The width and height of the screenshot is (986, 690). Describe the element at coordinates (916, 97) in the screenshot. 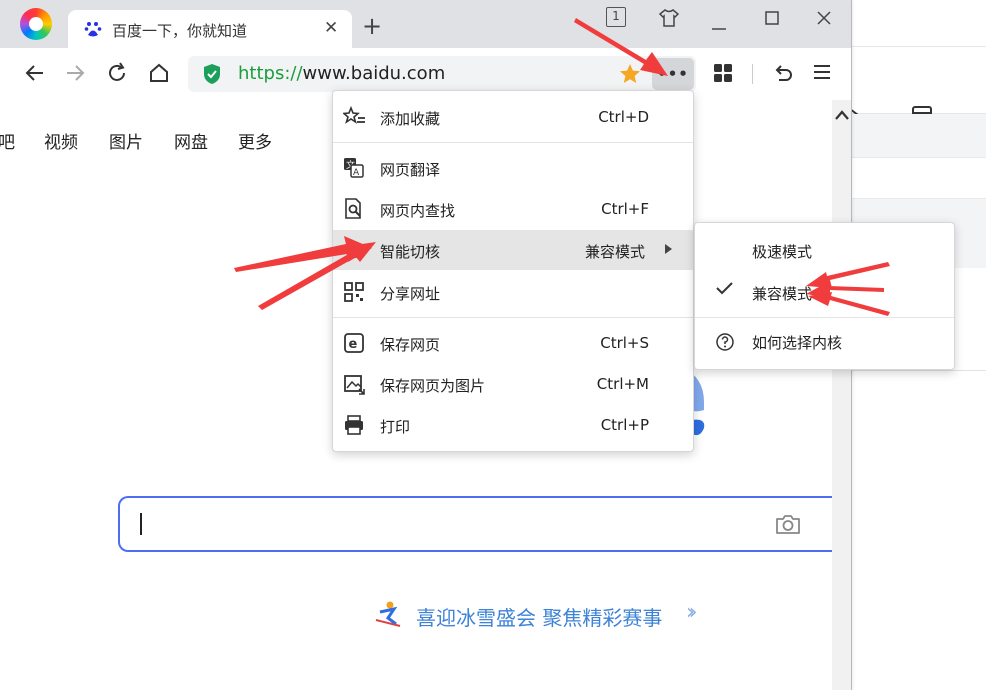

I see `background-app-toolbar: 字段 表格` at that location.